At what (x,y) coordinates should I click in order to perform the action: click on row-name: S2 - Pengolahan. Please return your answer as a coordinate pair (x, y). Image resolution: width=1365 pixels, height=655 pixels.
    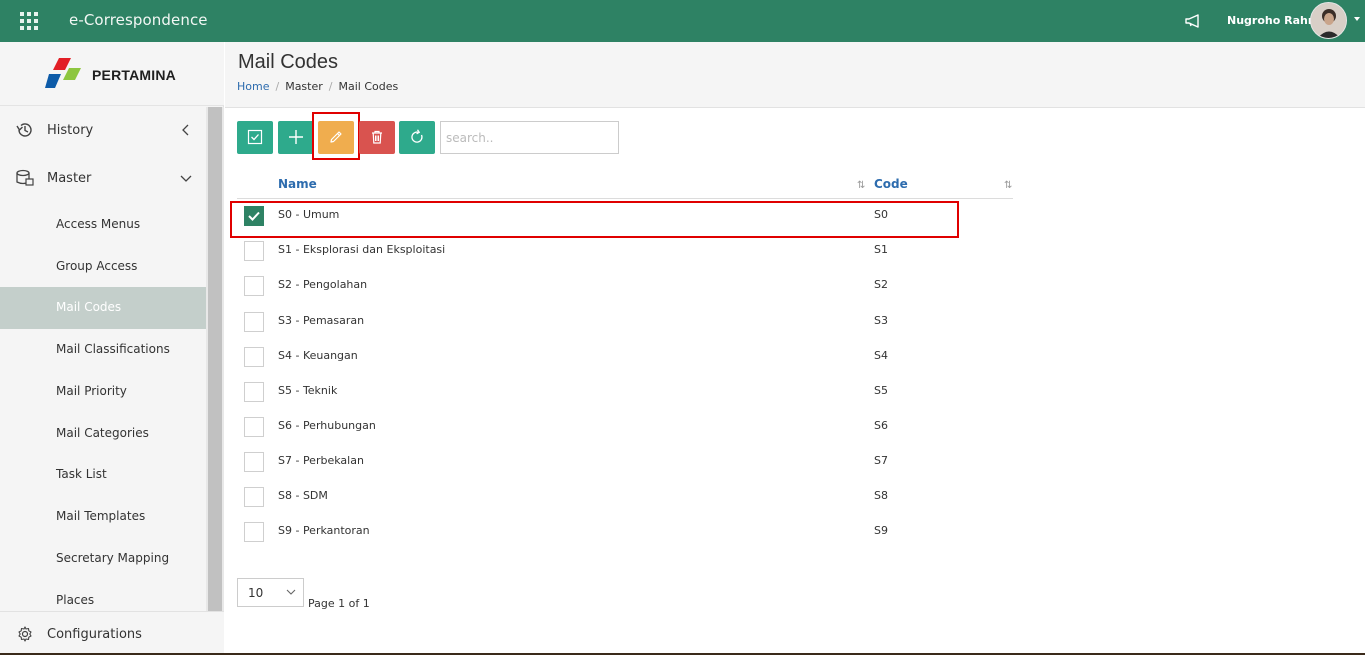
    Looking at the image, I should click on (323, 284).